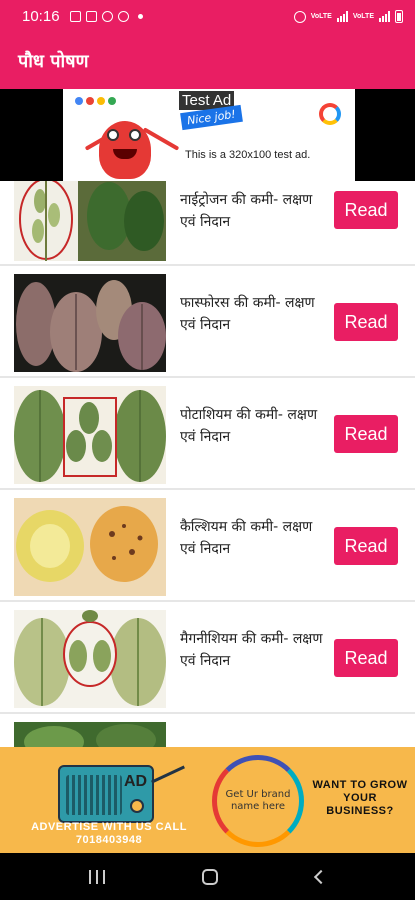 The height and width of the screenshot is (900, 415). What do you see at coordinates (125, 154) in the screenshot?
I see `monster-mouth` at bounding box center [125, 154].